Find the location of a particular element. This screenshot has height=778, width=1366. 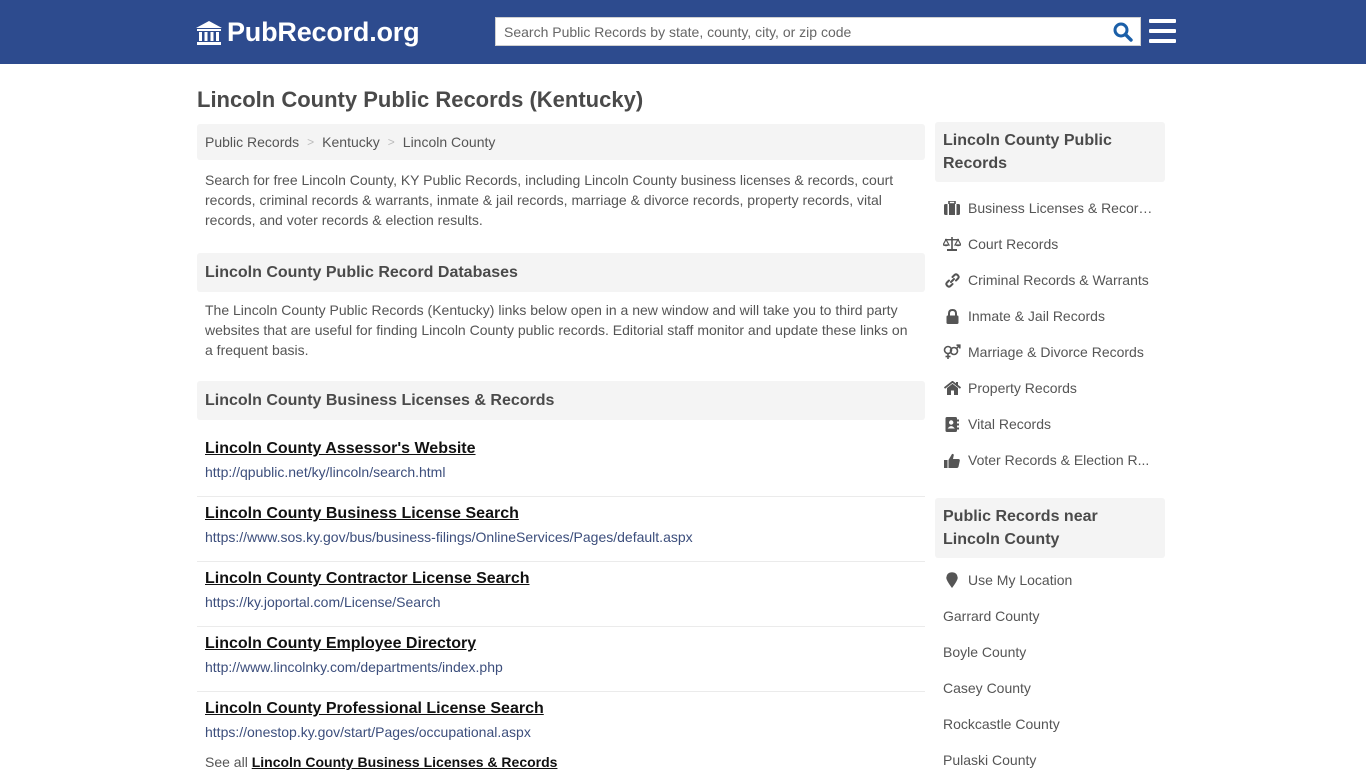

link-url: https://ky.joportal.com/License/Search is located at coordinates (323, 602).